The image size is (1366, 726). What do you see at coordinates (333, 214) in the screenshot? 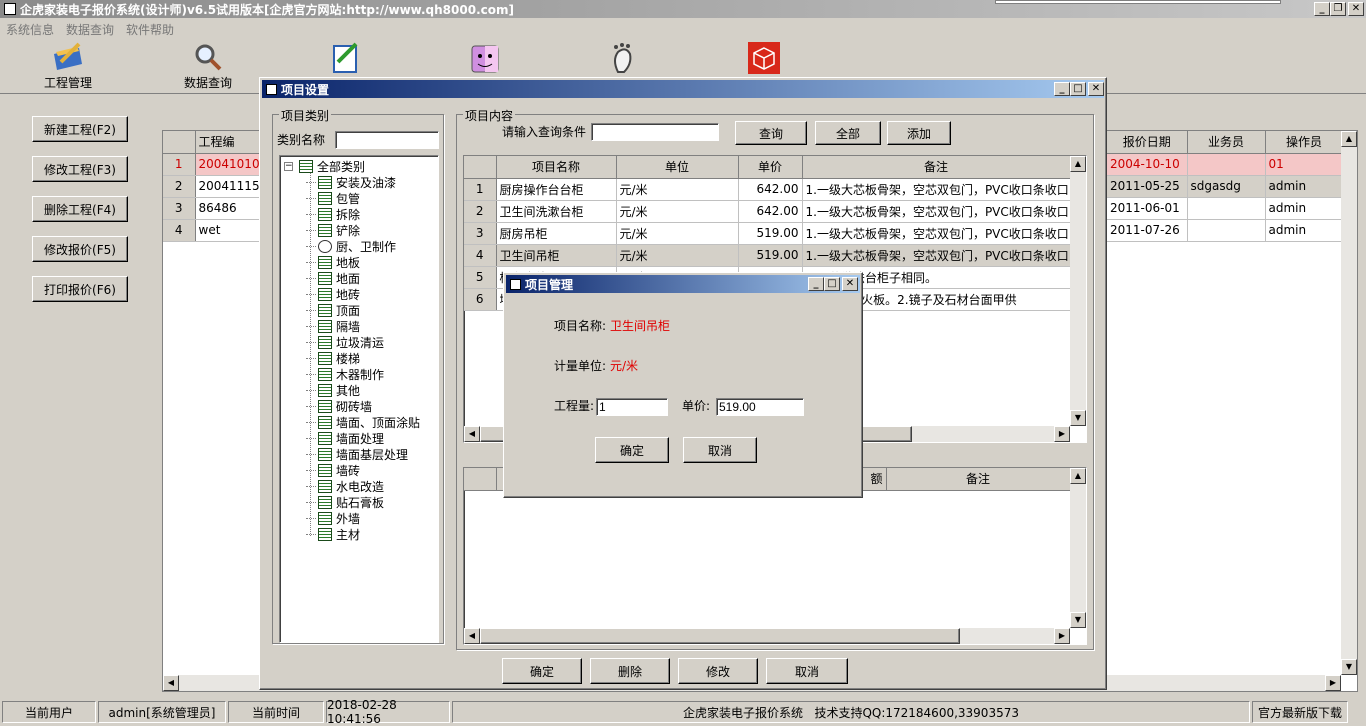
I see `tree-item: 拆除` at bounding box center [333, 214].